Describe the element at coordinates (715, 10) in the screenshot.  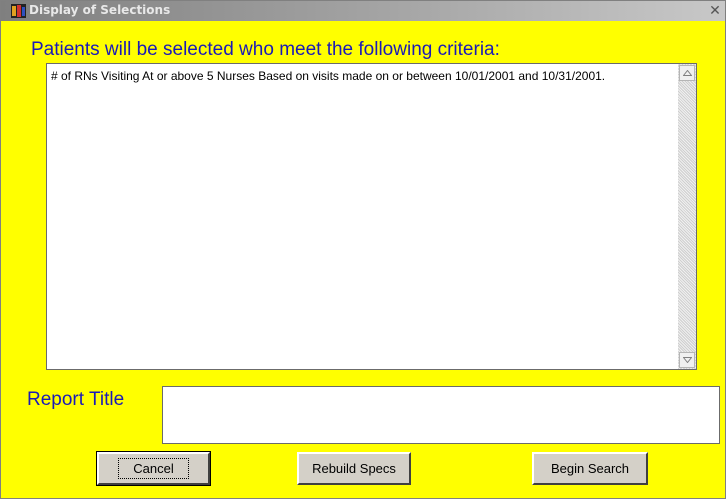
I see `close-icon: ✕` at that location.